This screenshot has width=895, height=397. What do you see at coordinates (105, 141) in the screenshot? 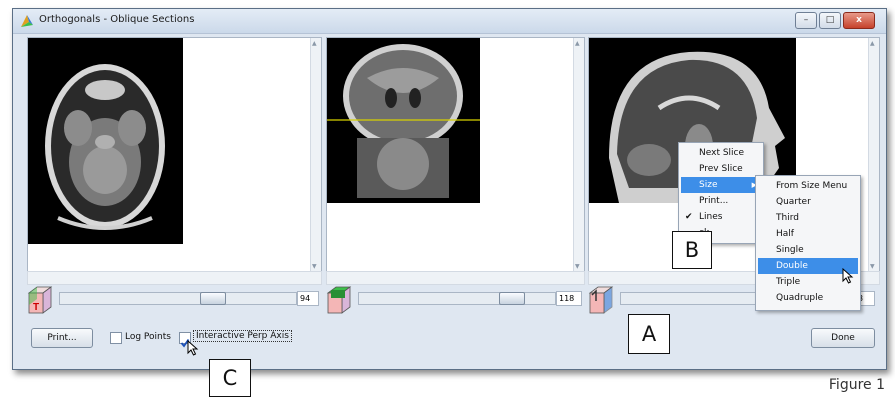
I see `axial-mri-image` at bounding box center [105, 141].